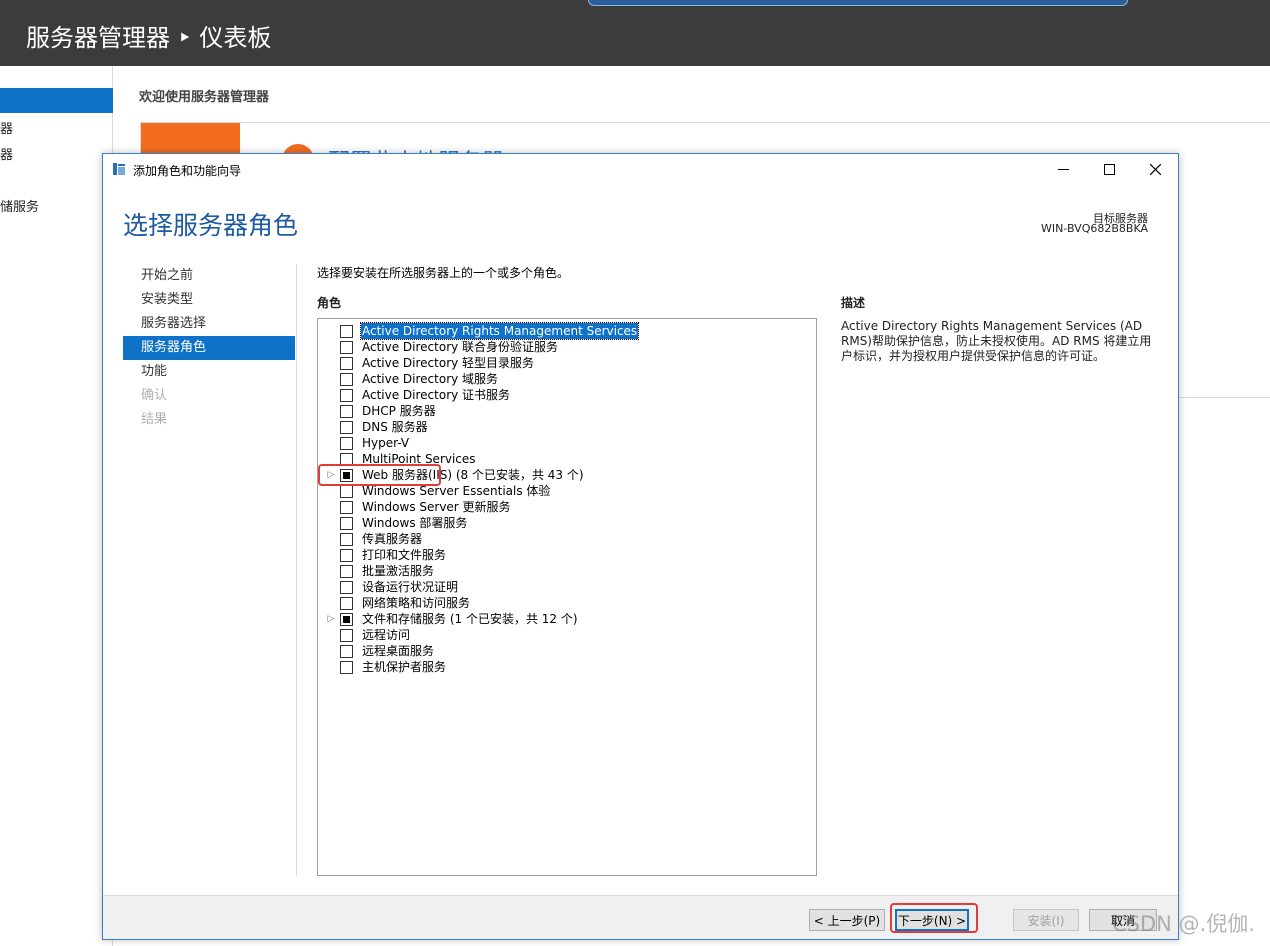 This screenshot has height=946, width=1270. I want to click on role-label: Hyper-V, so click(385, 443).